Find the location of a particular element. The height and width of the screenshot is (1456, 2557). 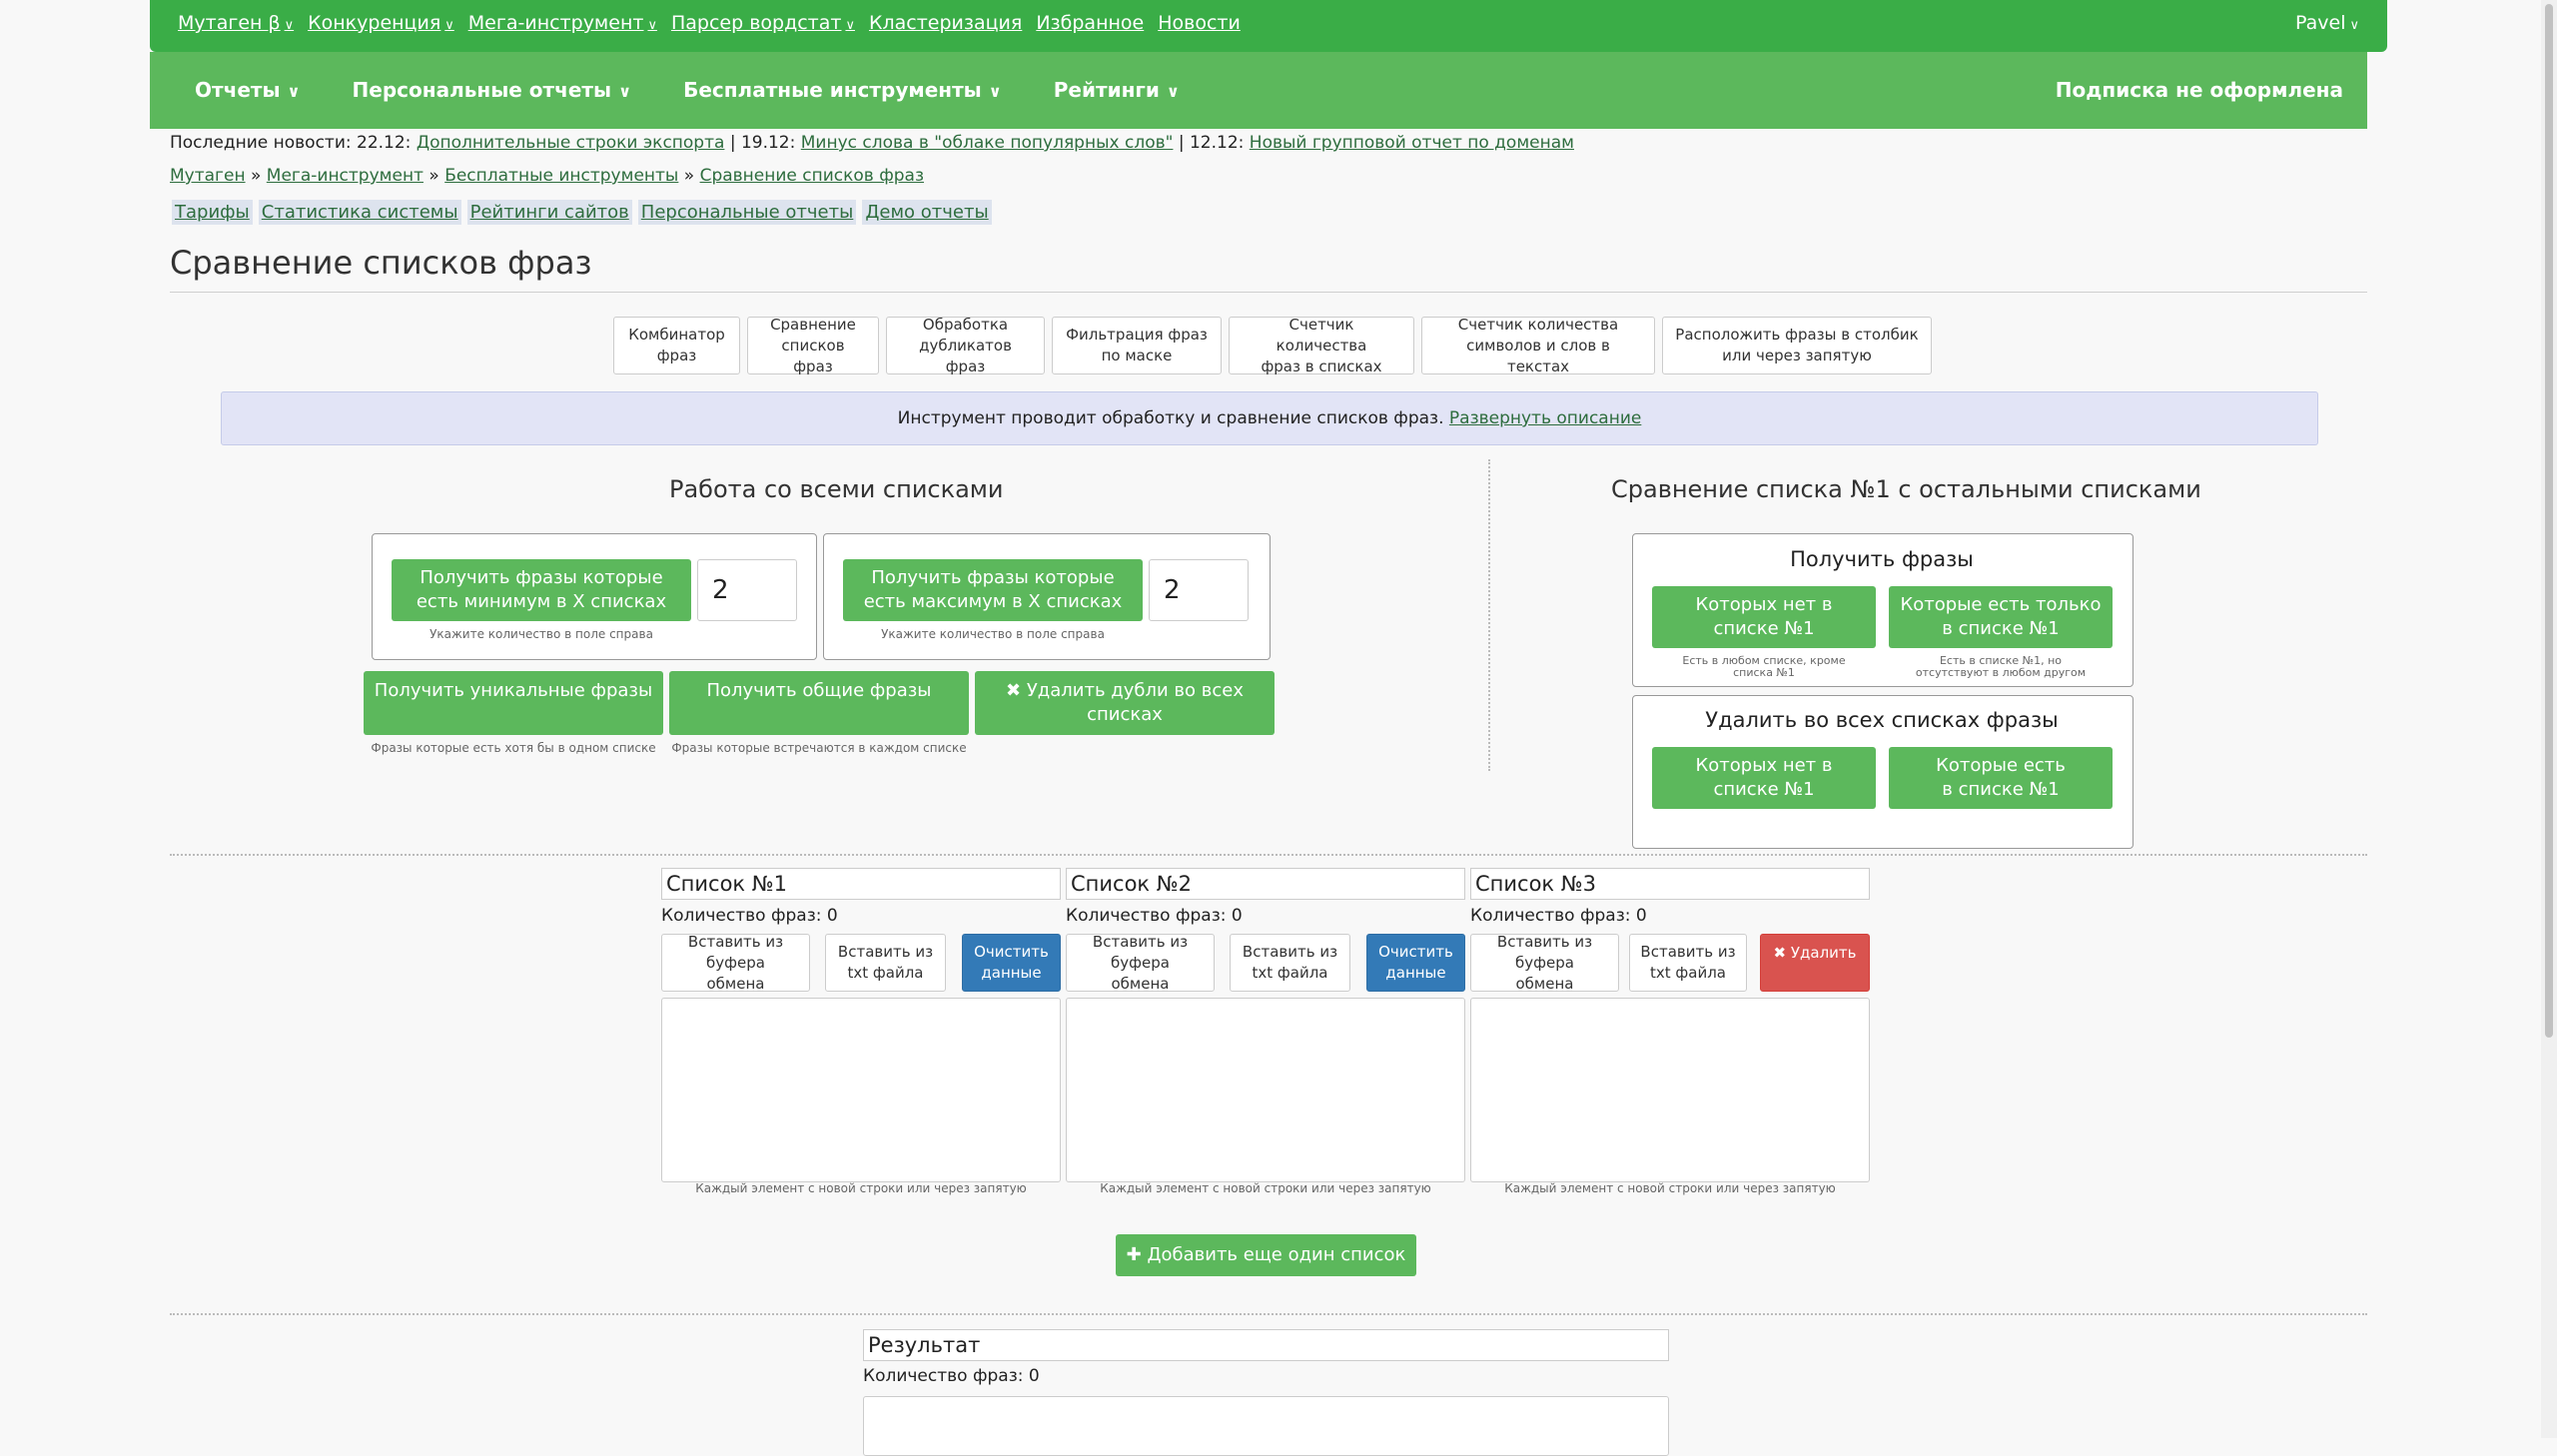

tool-filter-button: Фильтрация фраз по маске is located at coordinates (1137, 345).